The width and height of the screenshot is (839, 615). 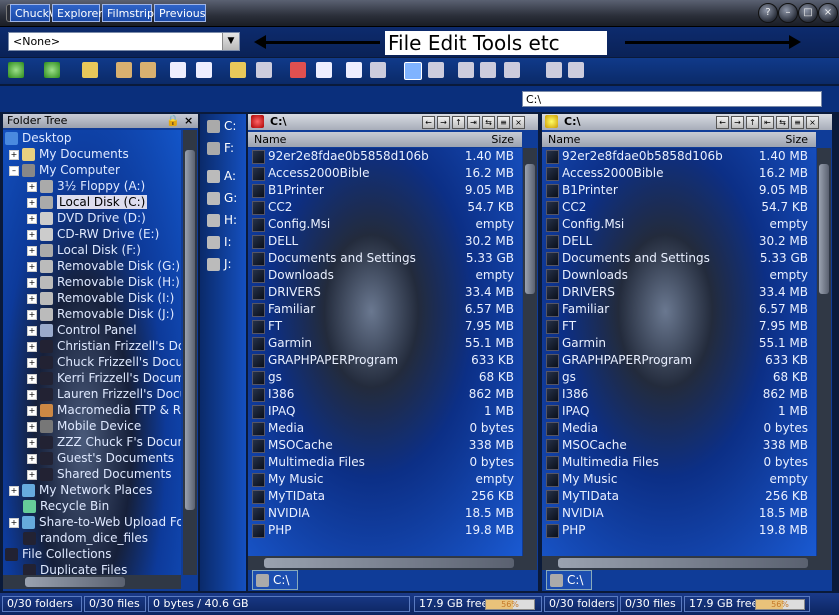 I want to click on tab-filmstrip: Filmstrip, so click(x=128, y=13).